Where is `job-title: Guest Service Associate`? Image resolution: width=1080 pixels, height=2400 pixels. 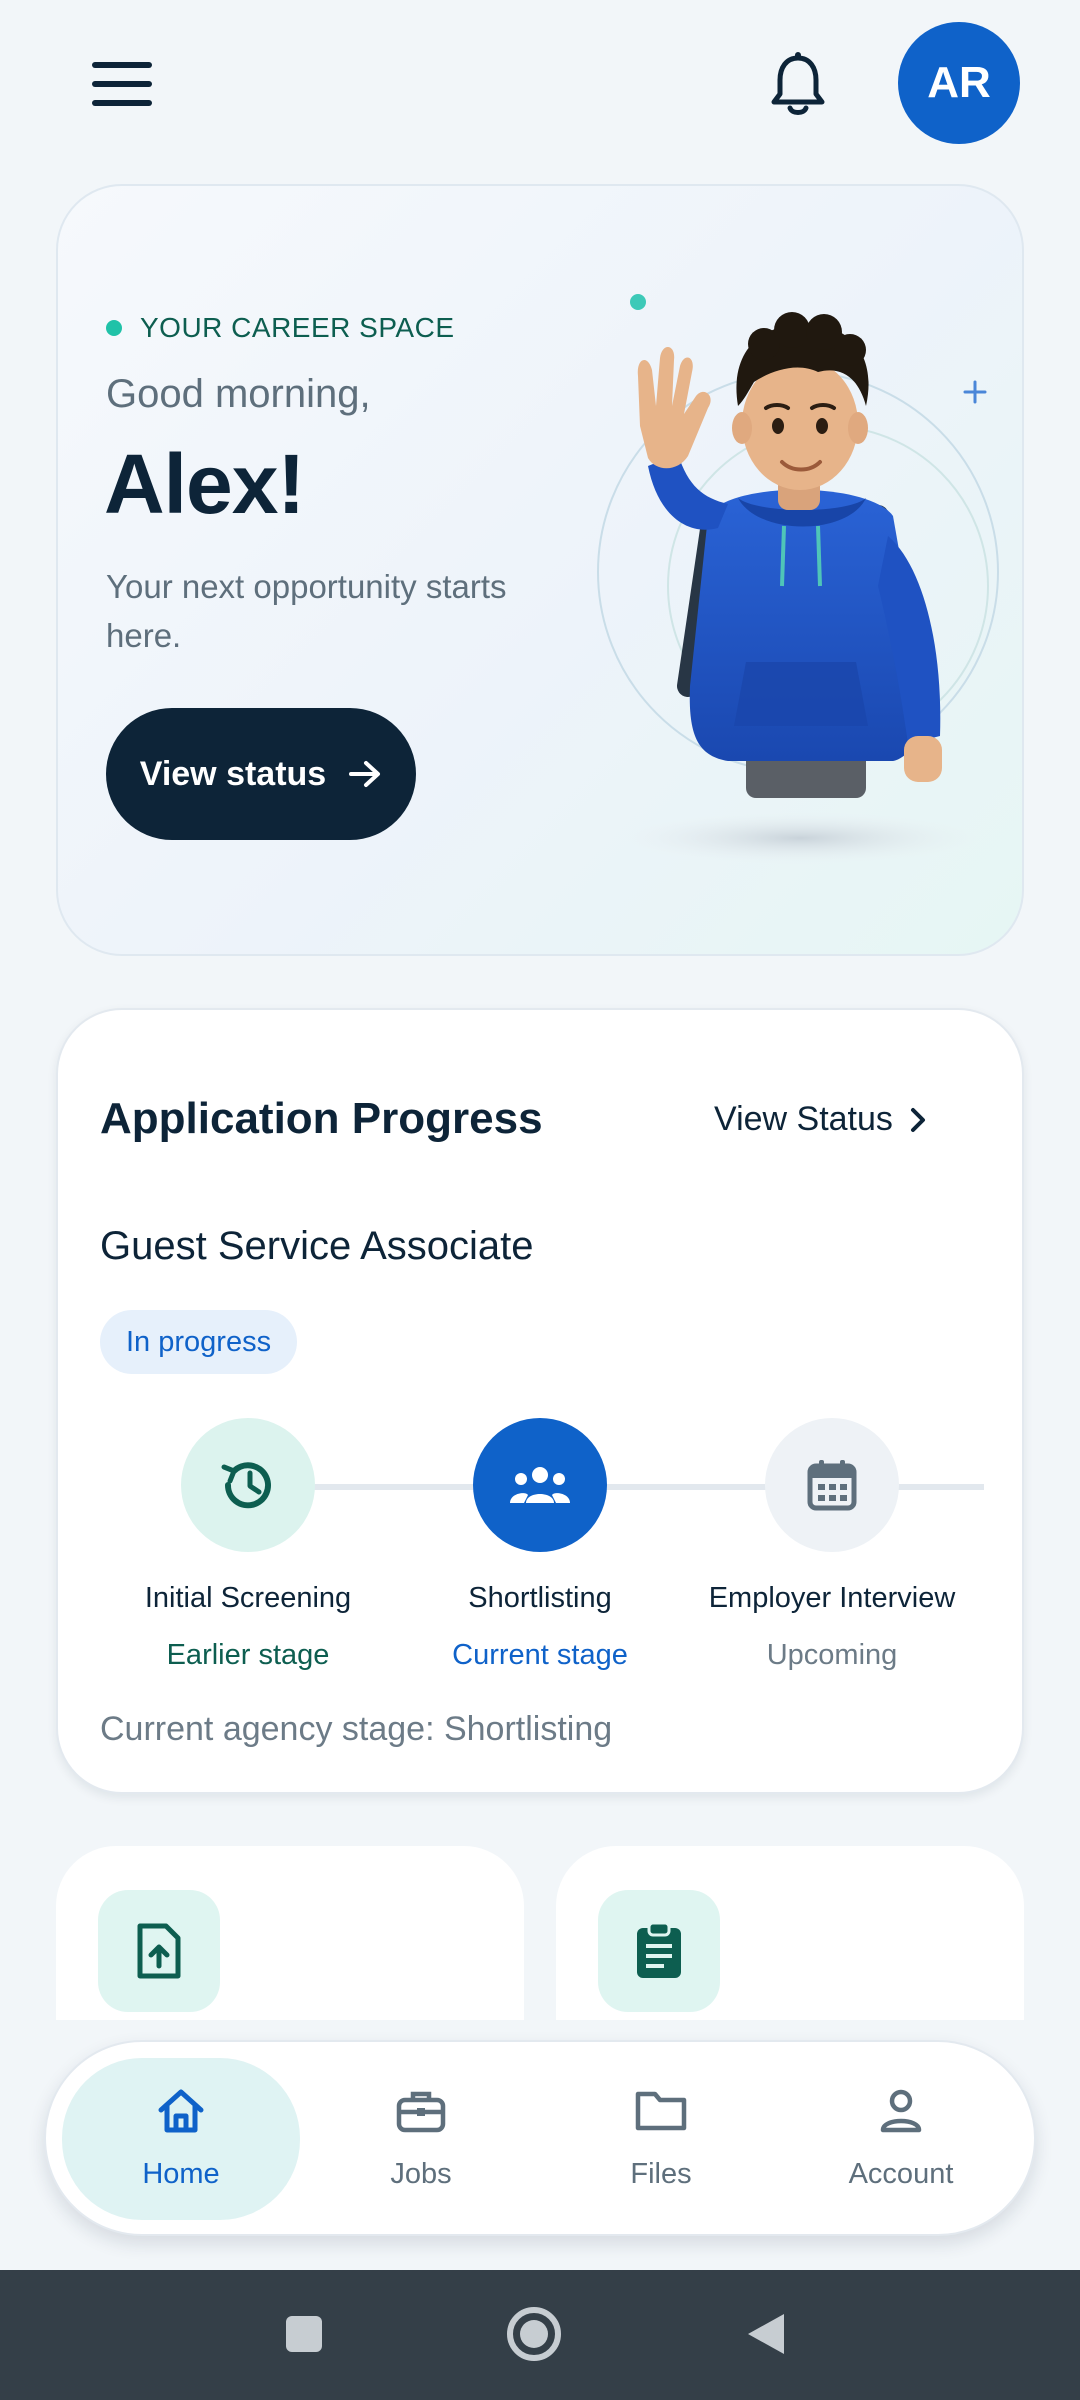
job-title: Guest Service Associate is located at coordinates (317, 1246).